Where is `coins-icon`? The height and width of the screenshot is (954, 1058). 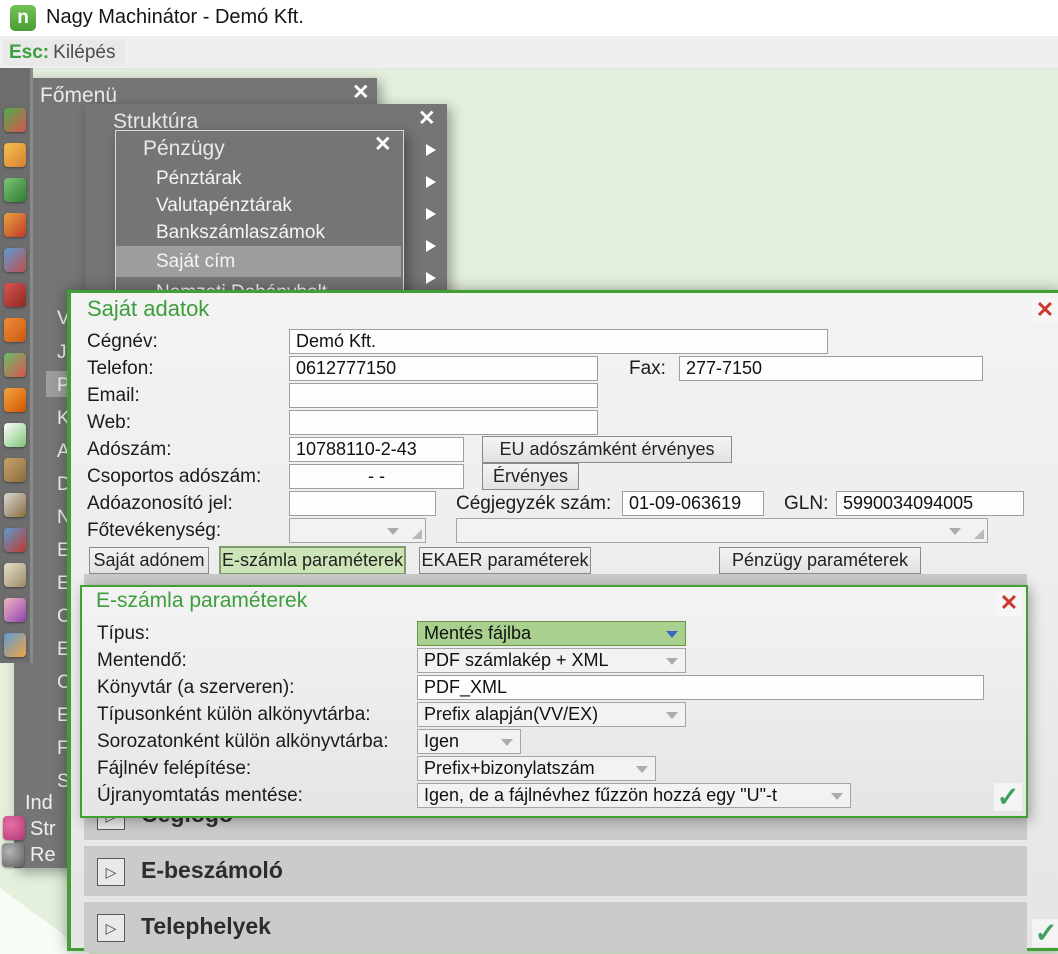
coins-icon is located at coordinates (15, 225).